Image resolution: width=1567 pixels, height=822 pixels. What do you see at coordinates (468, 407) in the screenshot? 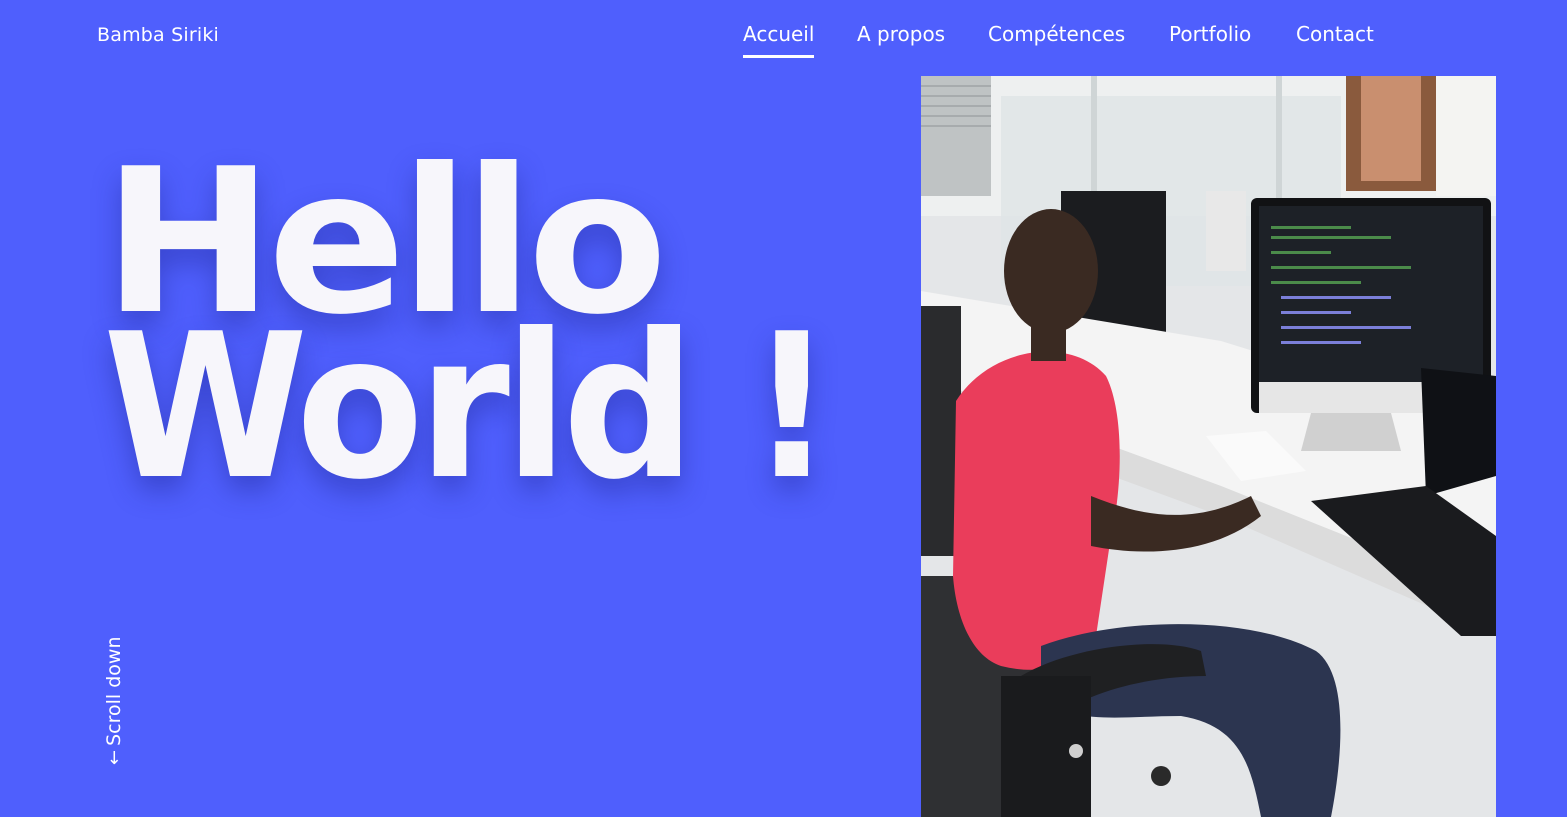
I see `hero-heading-line2: World !` at bounding box center [468, 407].